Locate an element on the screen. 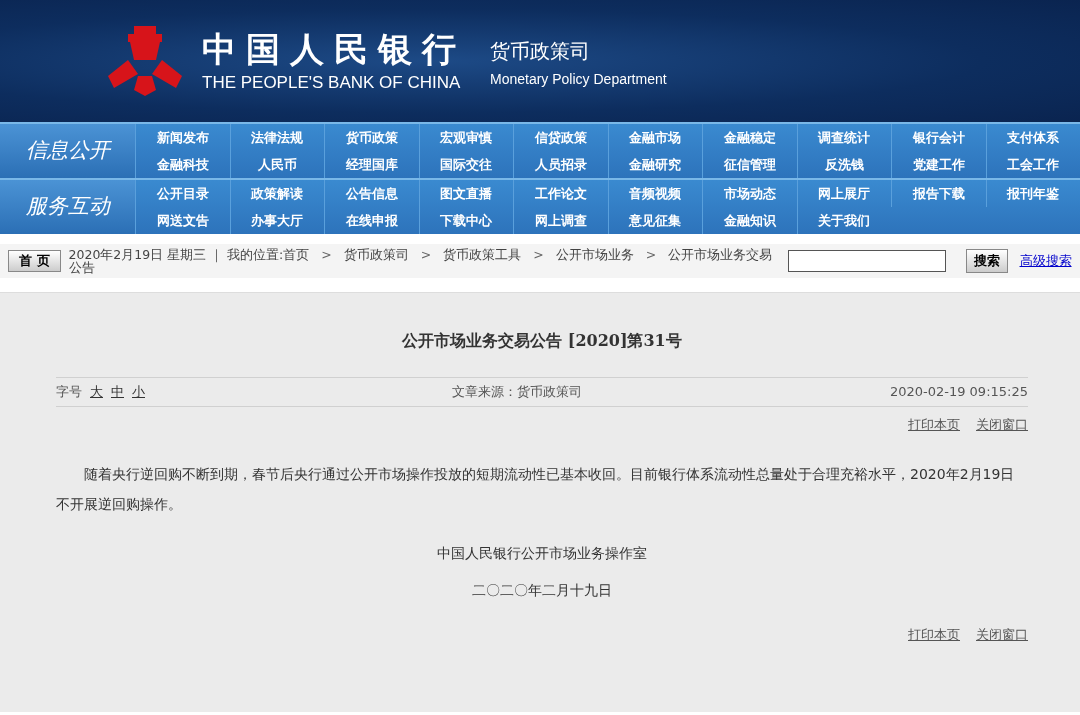  breadcrumb-trail: 2020年2月19日 星期三 ｜ 我的位置:首页 > 货币政策司 > 货币政策工具 > 公开市场业务 > 公开市场业务交易公告 is located at coordinates (426, 261).